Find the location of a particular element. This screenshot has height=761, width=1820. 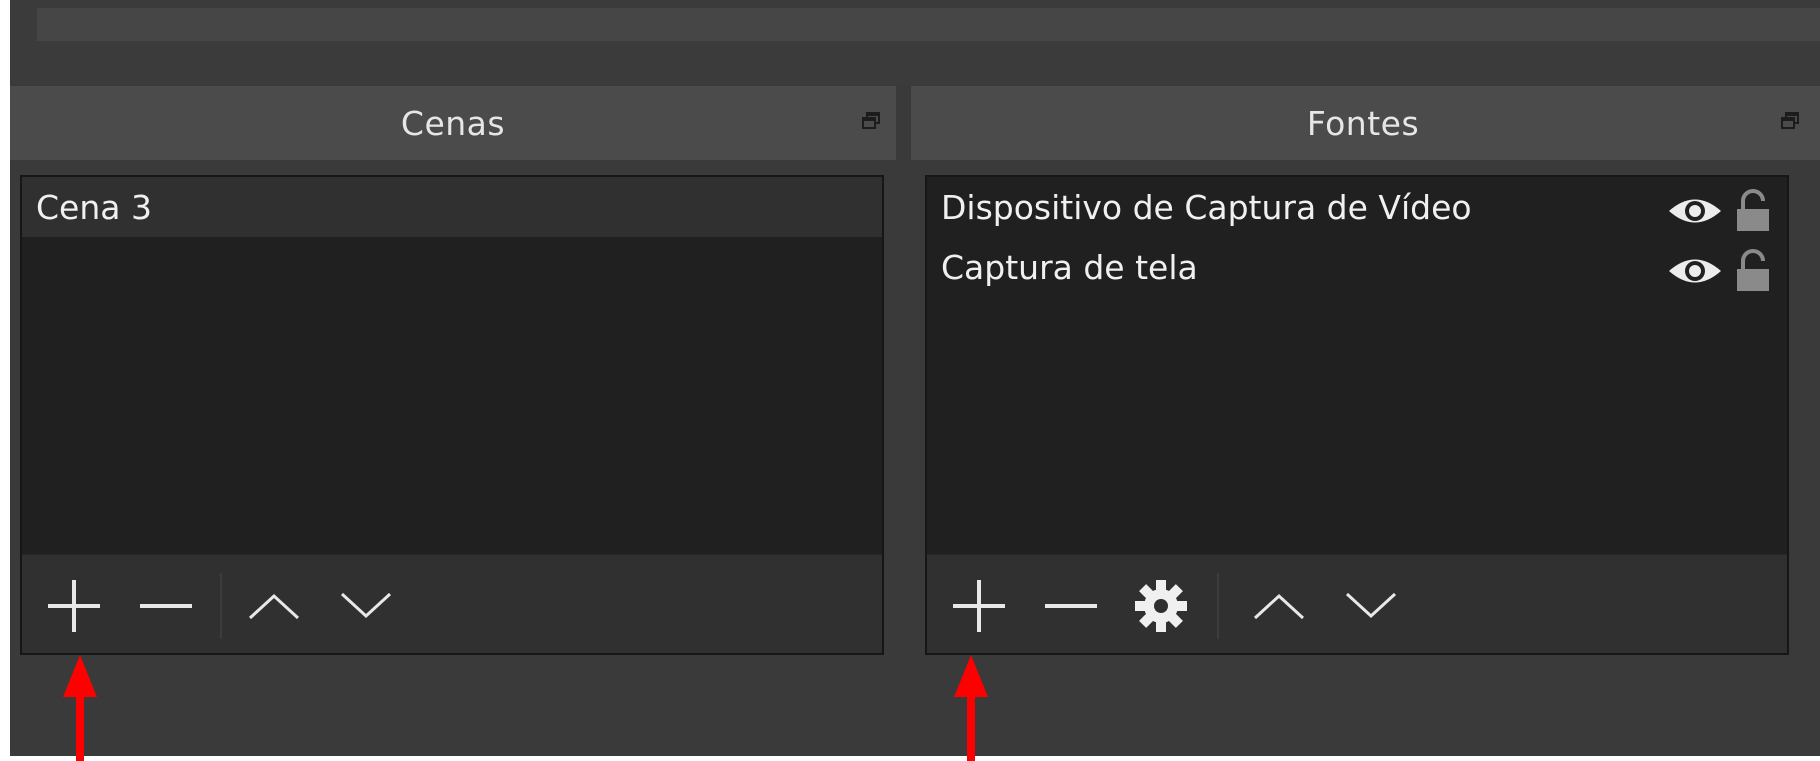

red-arrow-annotation-scenes is located at coordinates (80, 708).